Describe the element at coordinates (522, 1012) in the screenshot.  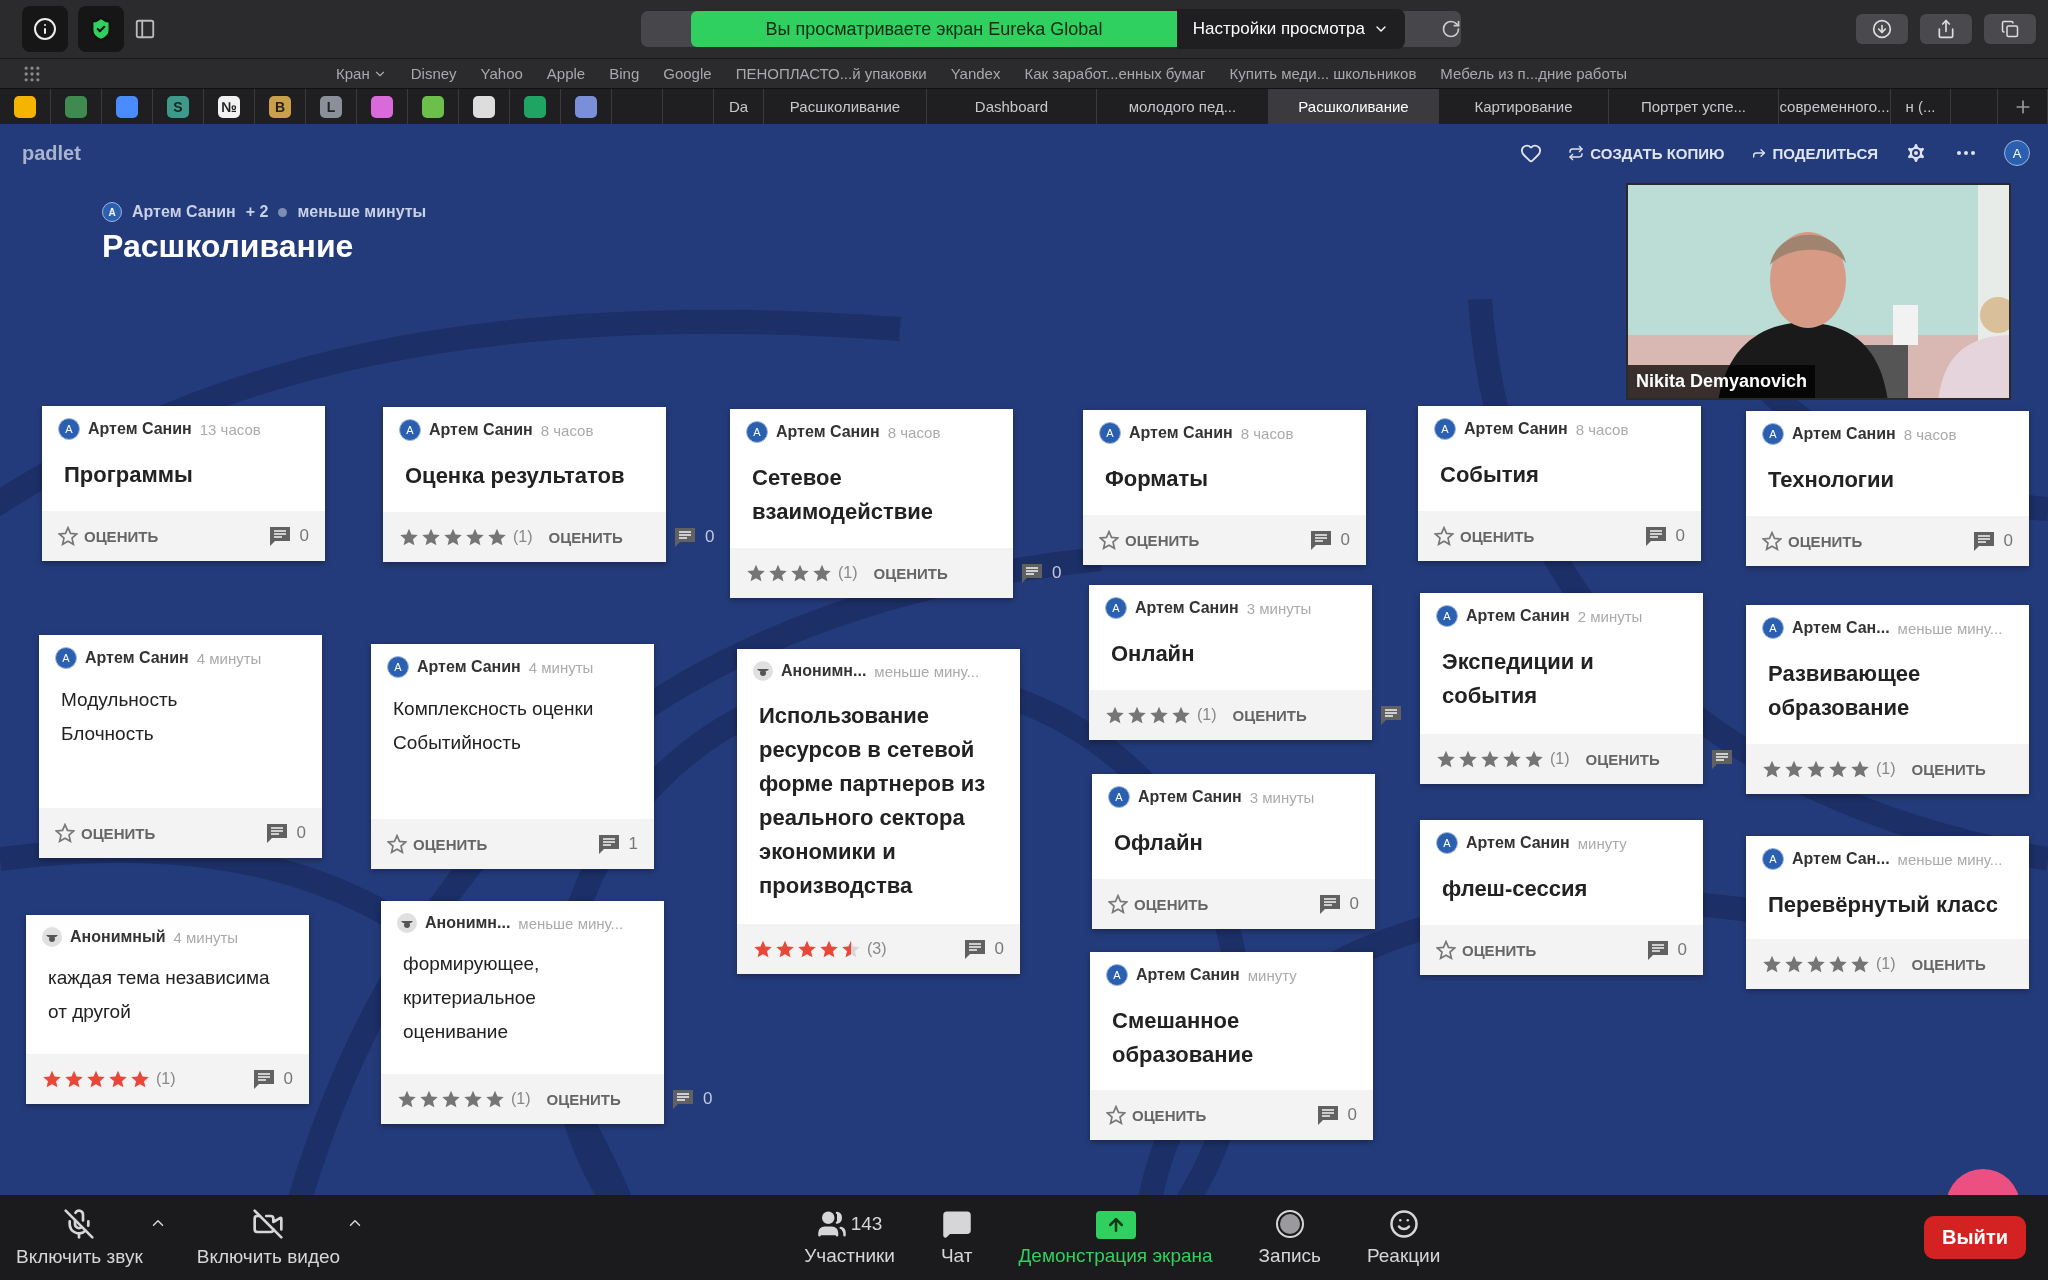
I see `post-card: Анонимн... меньше мину... формирующее, критериальное оценивание (1) ОЦЕНИТЬ` at that location.